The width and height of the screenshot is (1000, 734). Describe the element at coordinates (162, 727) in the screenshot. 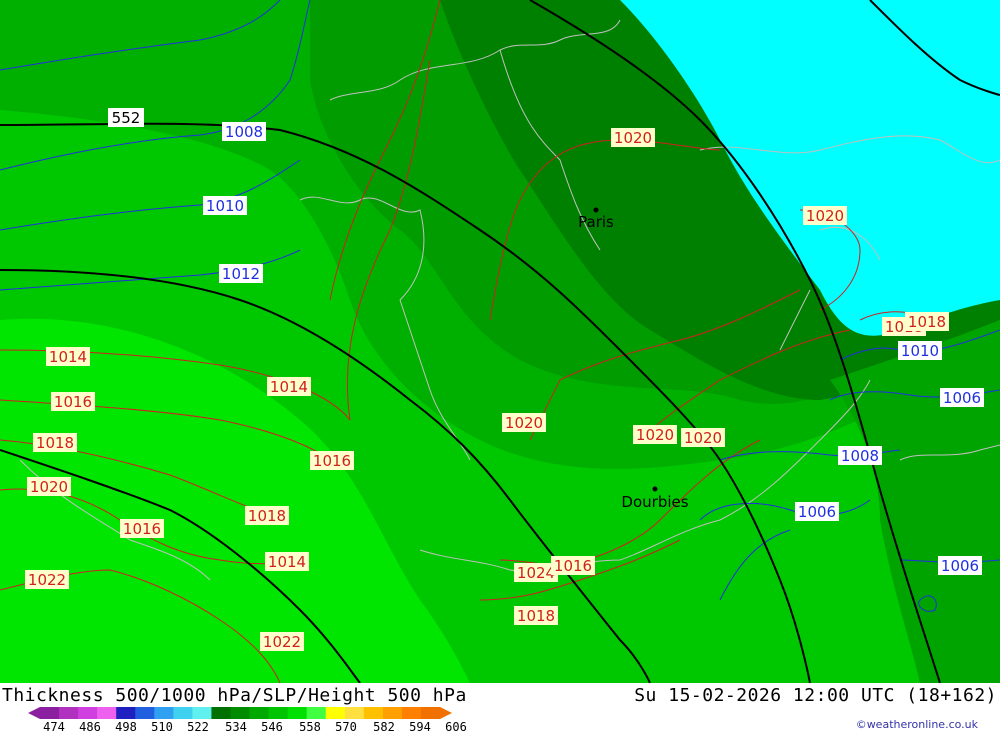

I see `scale-tick-label: 510` at that location.